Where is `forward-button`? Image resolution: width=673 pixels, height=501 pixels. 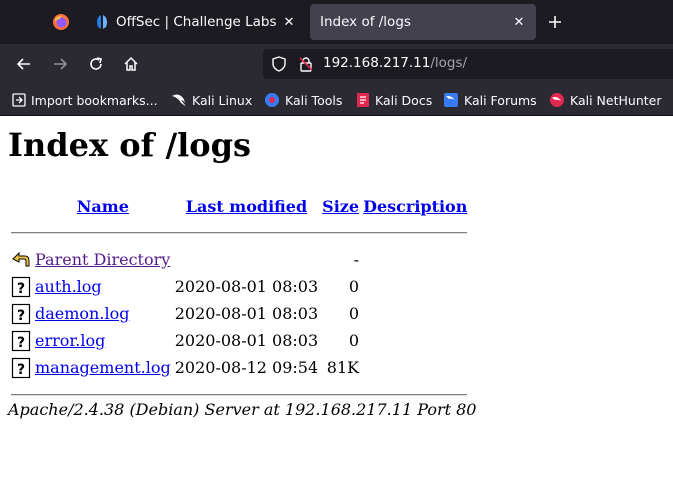 forward-button is located at coordinates (60, 64).